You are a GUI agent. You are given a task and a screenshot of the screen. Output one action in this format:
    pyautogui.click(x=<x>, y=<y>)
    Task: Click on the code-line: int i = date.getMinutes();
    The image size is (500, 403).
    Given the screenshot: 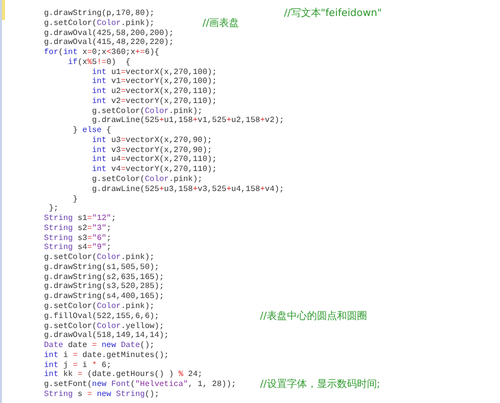 What is the action you would take?
    pyautogui.click(x=106, y=355)
    